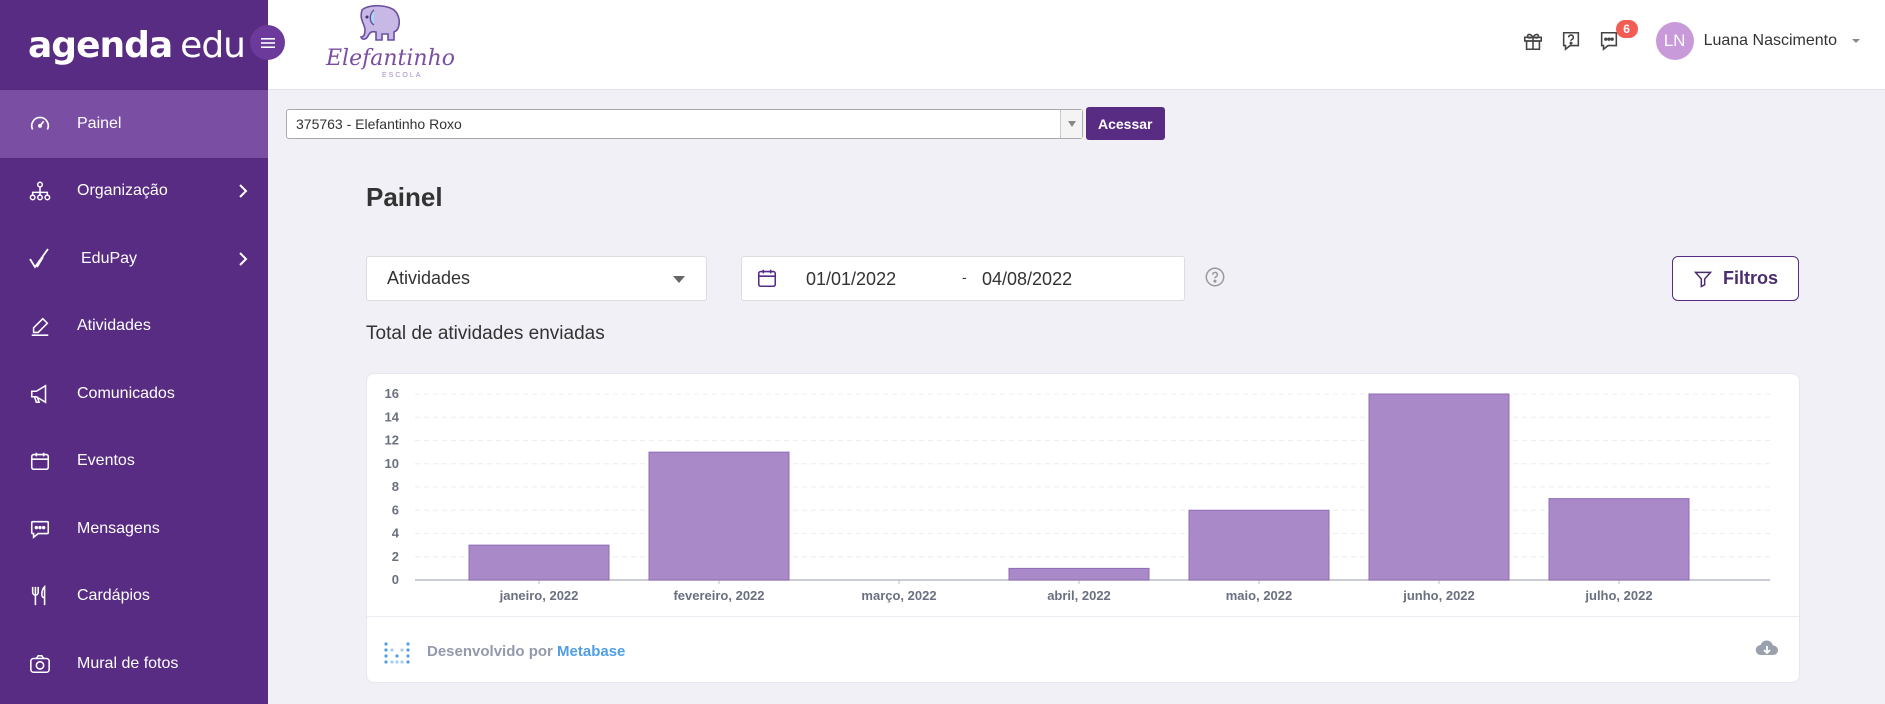 The width and height of the screenshot is (1885, 704). I want to click on y-tick-label: 10, so click(392, 463).